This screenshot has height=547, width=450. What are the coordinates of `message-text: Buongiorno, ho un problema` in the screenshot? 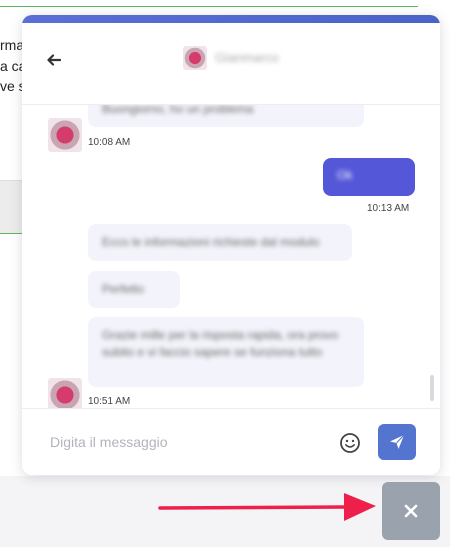 It's located at (178, 110).